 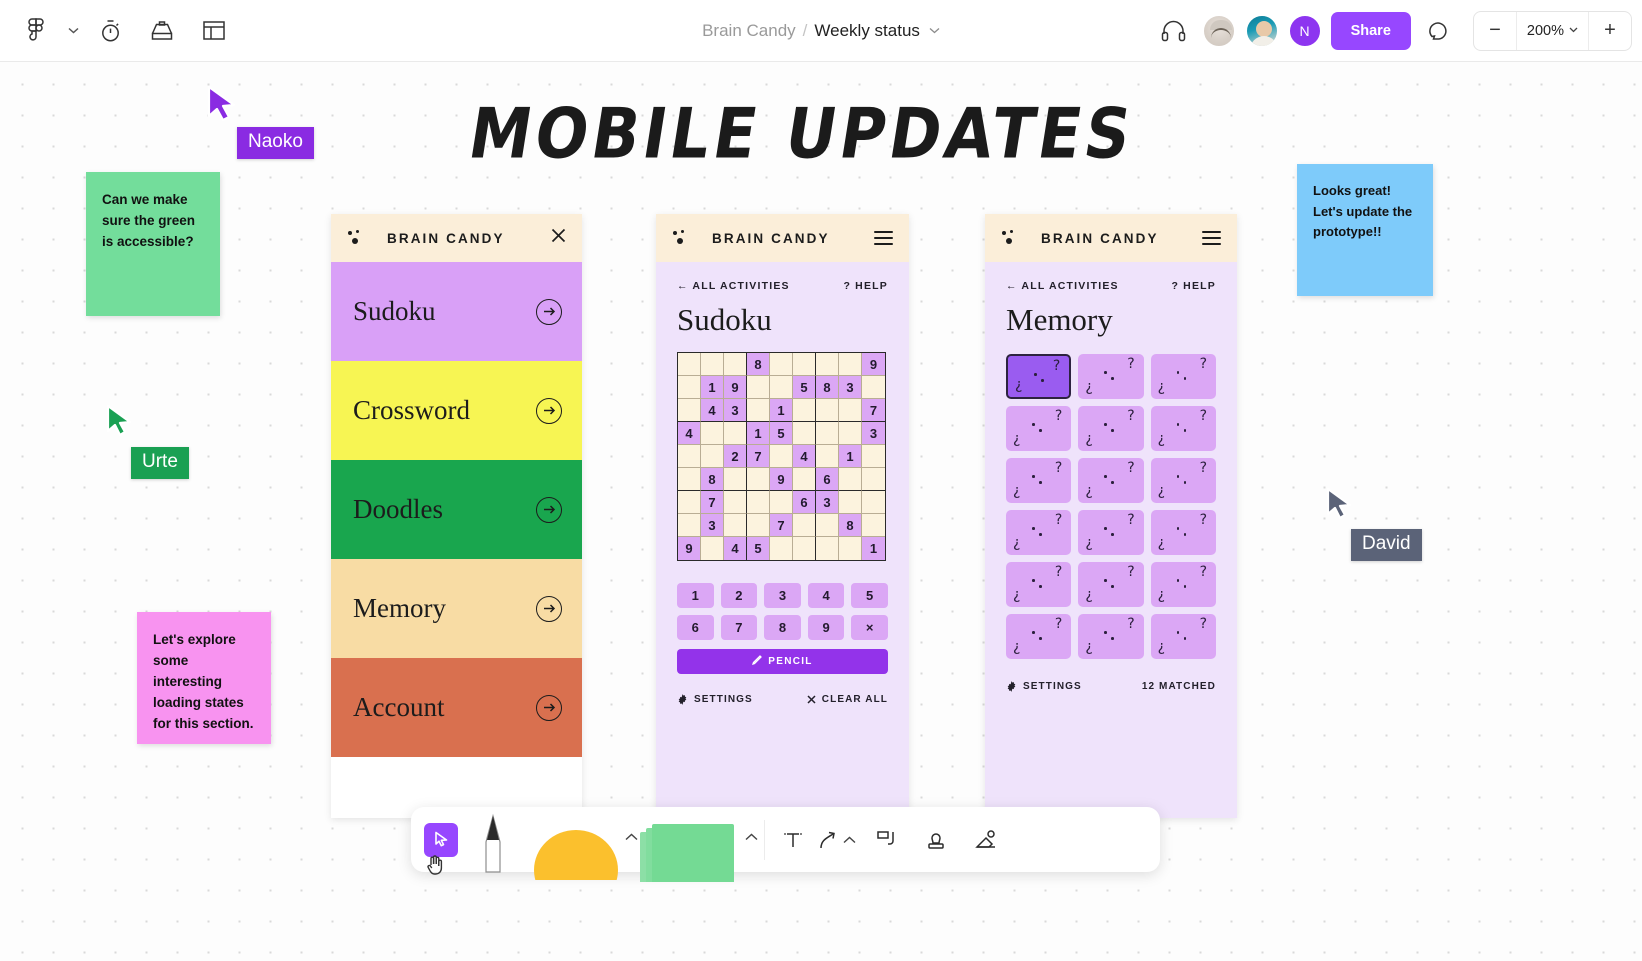 What do you see at coordinates (110, 31) in the screenshot?
I see `timer-icon` at bounding box center [110, 31].